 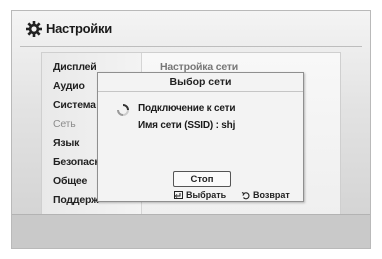 I want to click on return-hint: Возврат, so click(x=265, y=195).